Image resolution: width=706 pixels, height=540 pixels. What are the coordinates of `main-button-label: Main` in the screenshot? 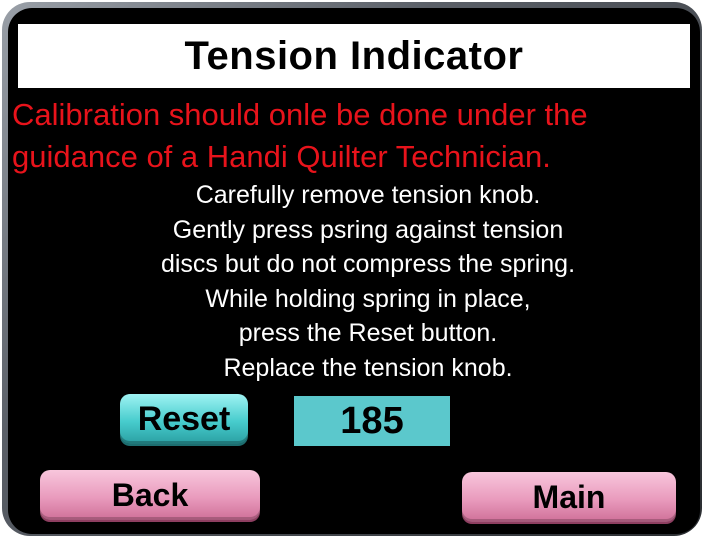 It's located at (569, 496).